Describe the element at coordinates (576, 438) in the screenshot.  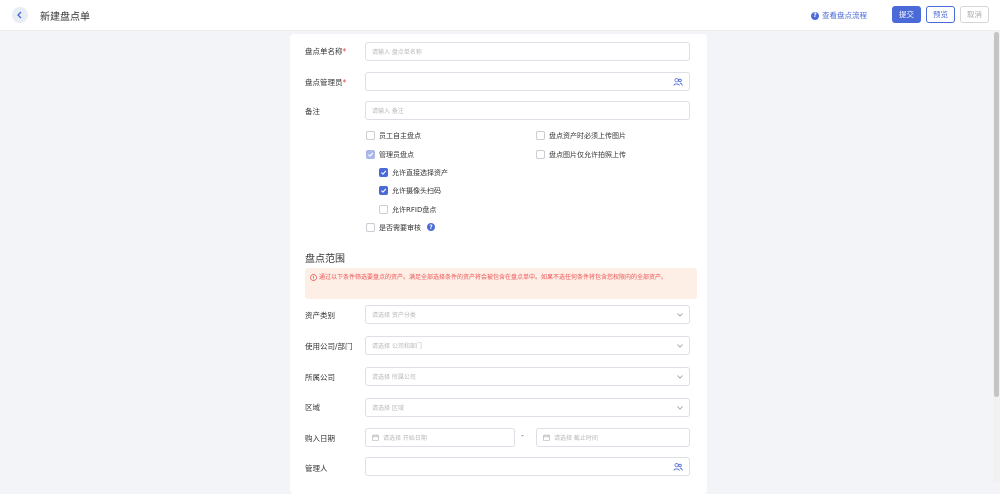
I see `end-date-placeholder: 请选择 截止时间` at that location.